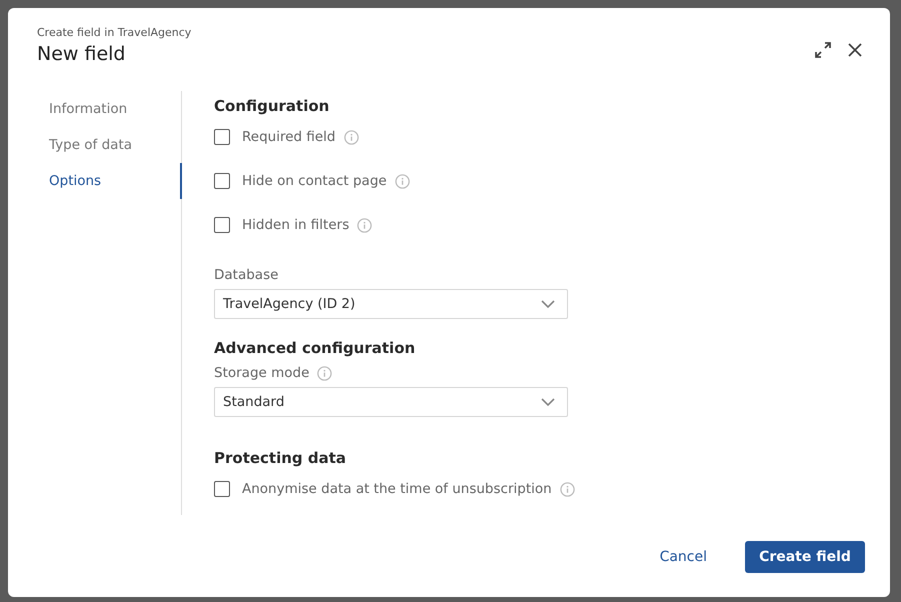  What do you see at coordinates (246, 275) in the screenshot?
I see `field-label: Database` at bounding box center [246, 275].